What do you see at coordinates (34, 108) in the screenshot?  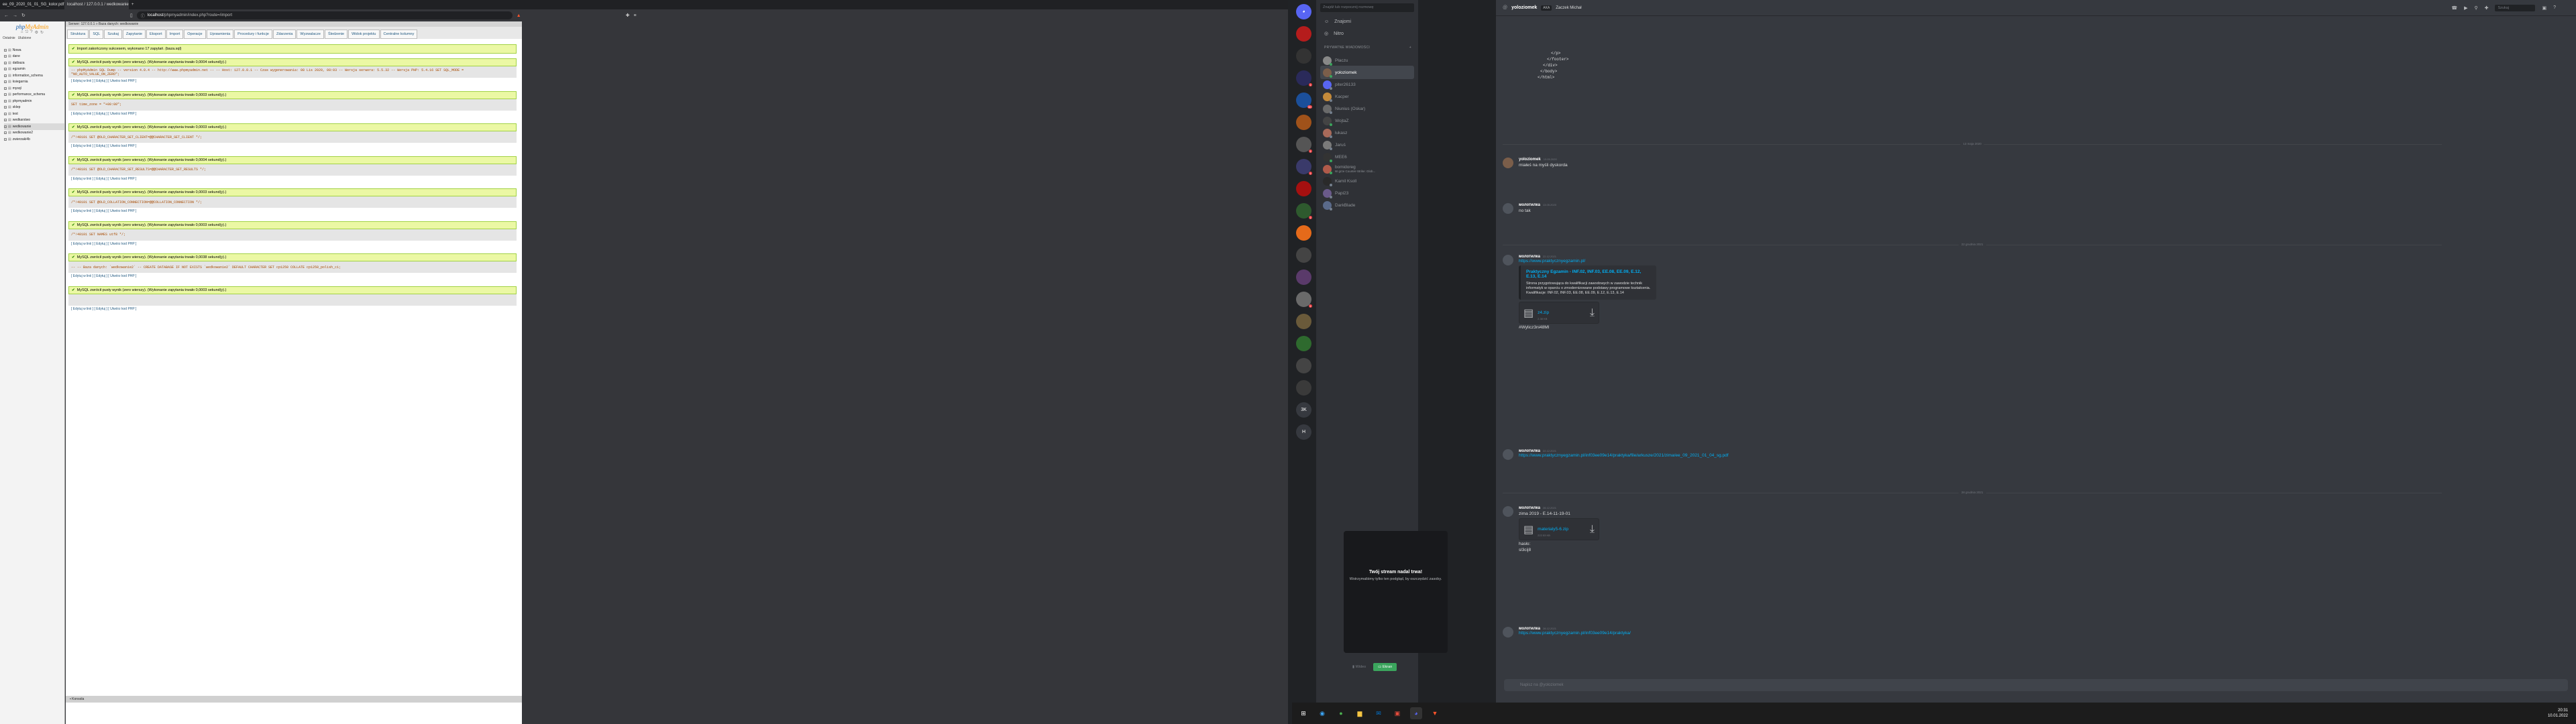 I see `db-item: + ▤ sklep` at bounding box center [34, 108].